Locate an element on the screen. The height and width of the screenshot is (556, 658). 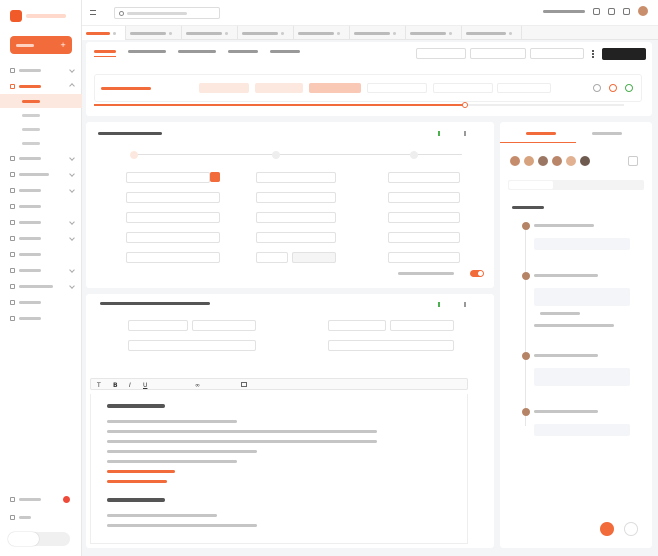
bold-icon: B is located at coordinates (115, 385).